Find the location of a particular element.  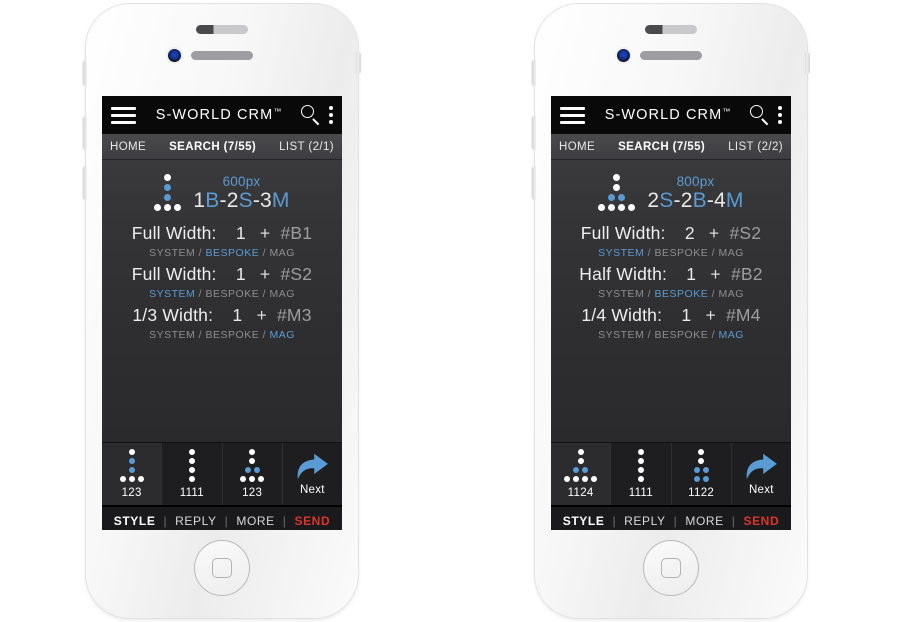

pattern-button-1122: 1122 is located at coordinates (702, 474).